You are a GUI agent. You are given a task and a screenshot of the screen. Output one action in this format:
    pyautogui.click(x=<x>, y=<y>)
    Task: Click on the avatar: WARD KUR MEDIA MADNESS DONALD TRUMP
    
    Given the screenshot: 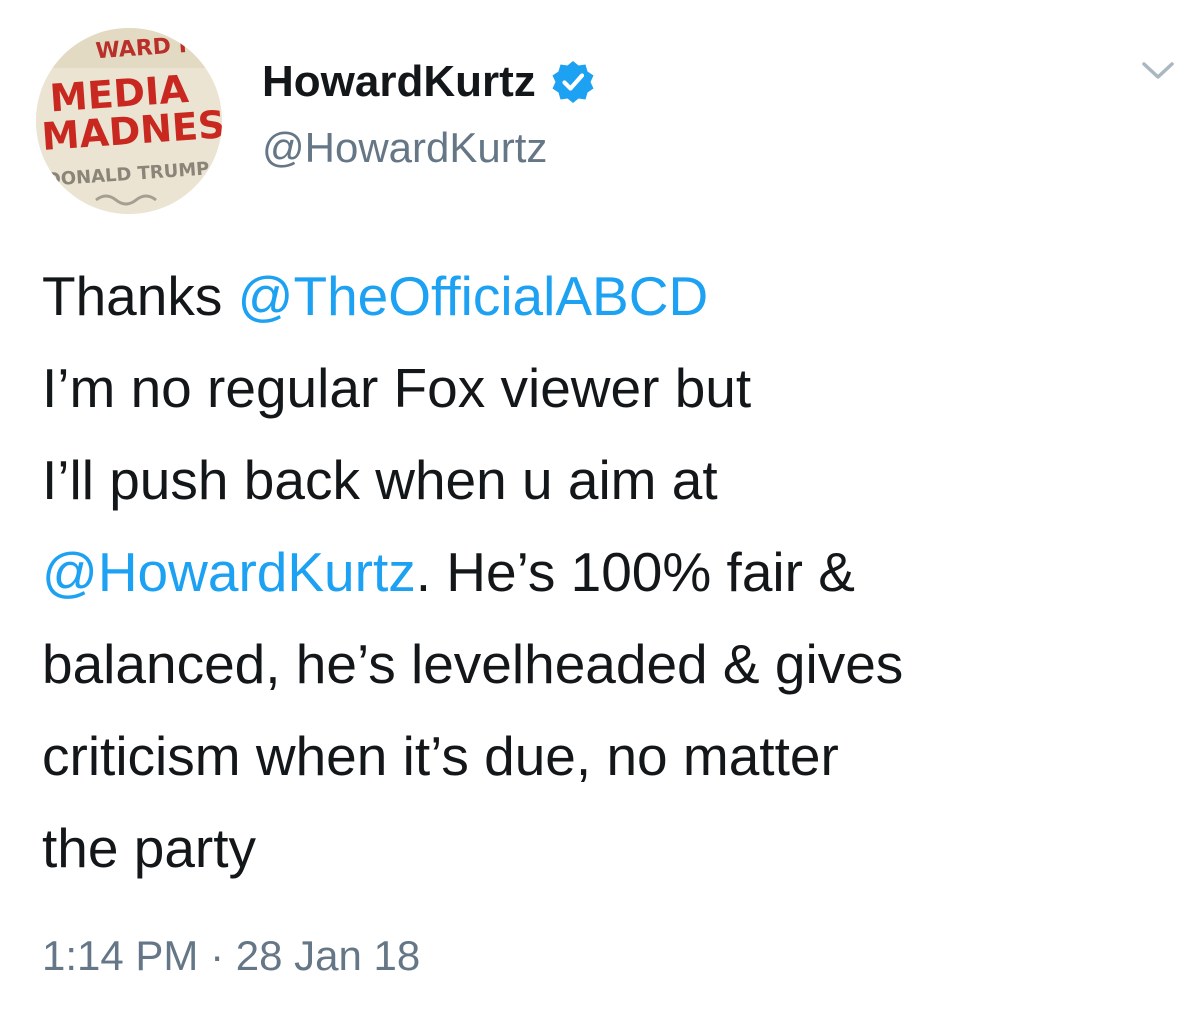 What is the action you would take?
    pyautogui.click(x=129, y=121)
    